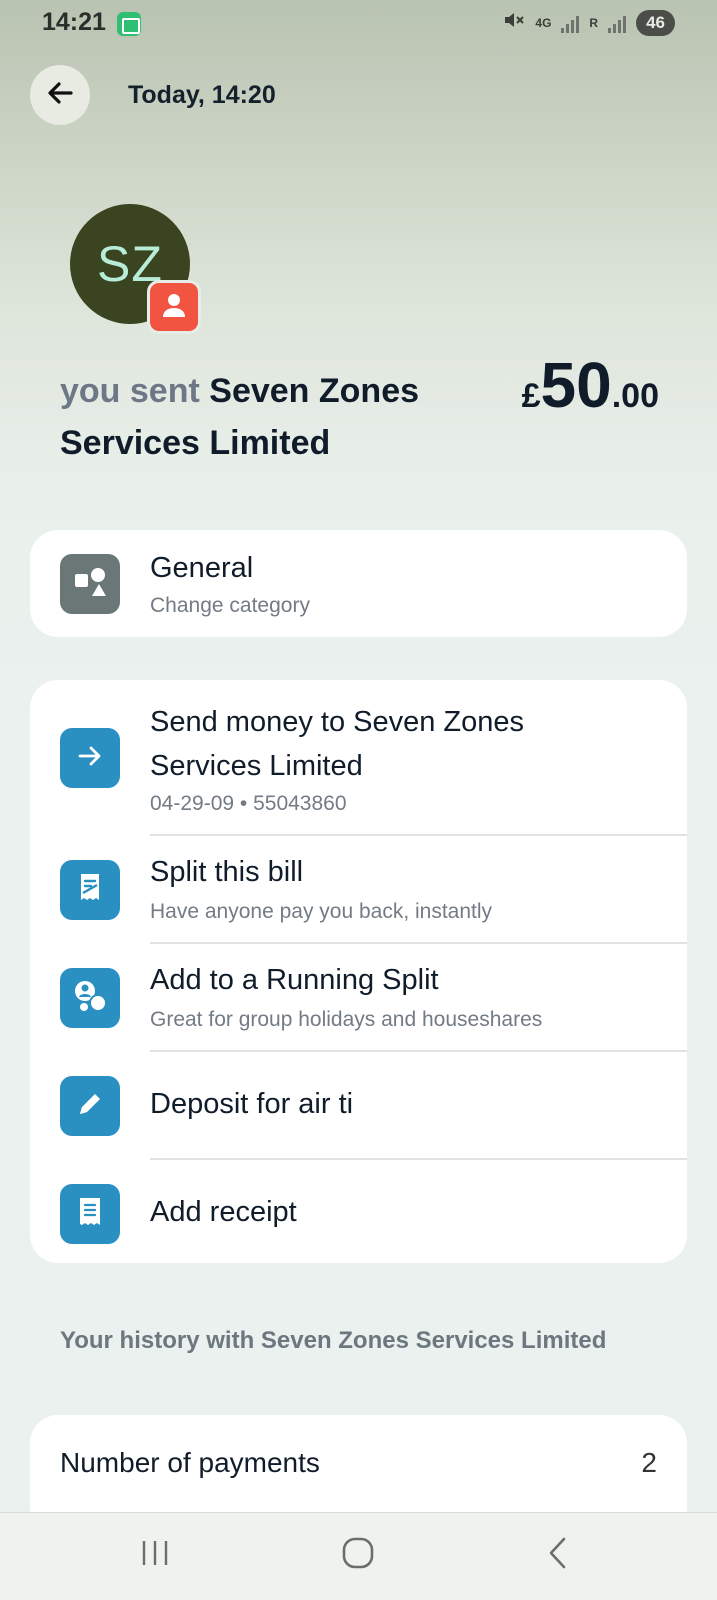 This screenshot has height=1600, width=717. What do you see at coordinates (252, 1104) in the screenshot?
I see `note-text: Deposit for air ti` at bounding box center [252, 1104].